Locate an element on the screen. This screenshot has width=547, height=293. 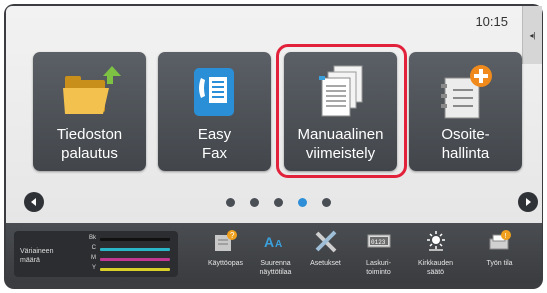
prev-page-button is located at coordinates (34, 202).